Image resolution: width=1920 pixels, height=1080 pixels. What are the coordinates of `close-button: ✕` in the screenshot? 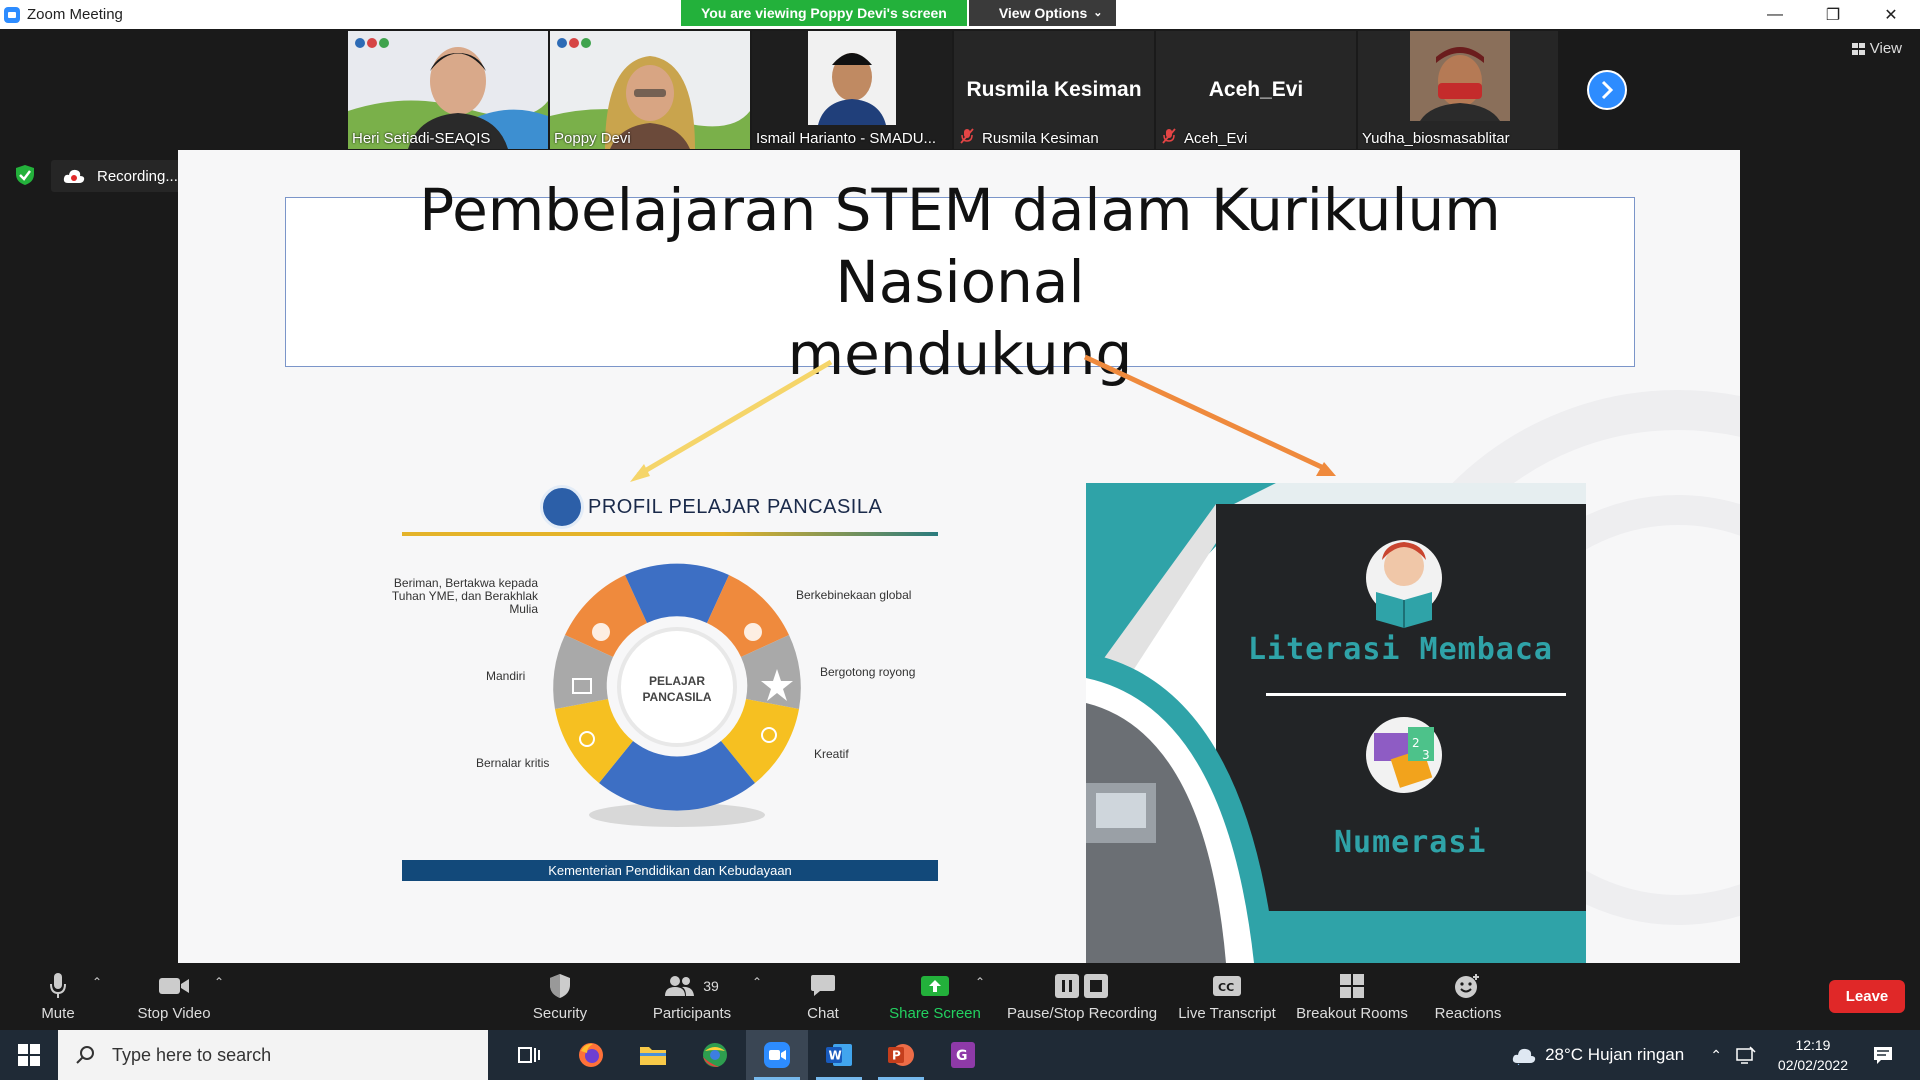 It's located at (1891, 14).